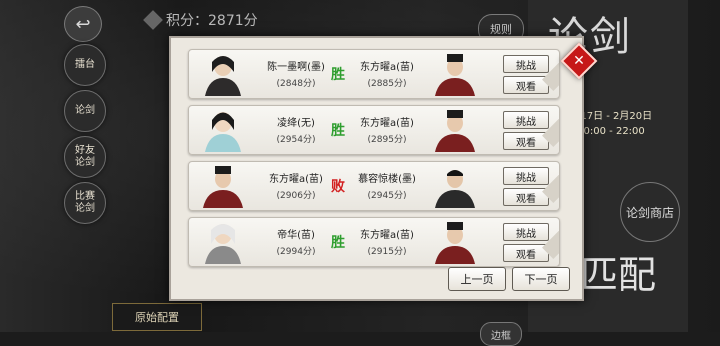  I want to click on sidebar-item-arena: 擂台, so click(85, 65).